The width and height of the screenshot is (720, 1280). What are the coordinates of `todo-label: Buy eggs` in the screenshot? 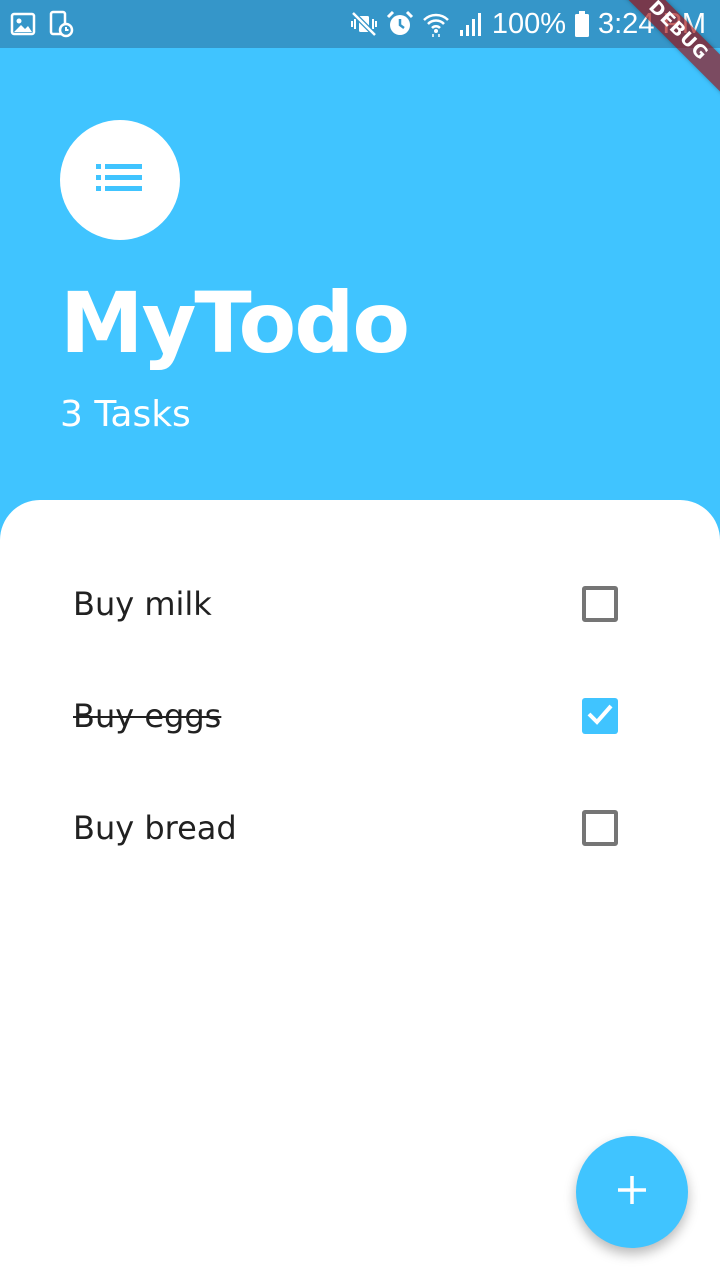 It's located at (147, 716).